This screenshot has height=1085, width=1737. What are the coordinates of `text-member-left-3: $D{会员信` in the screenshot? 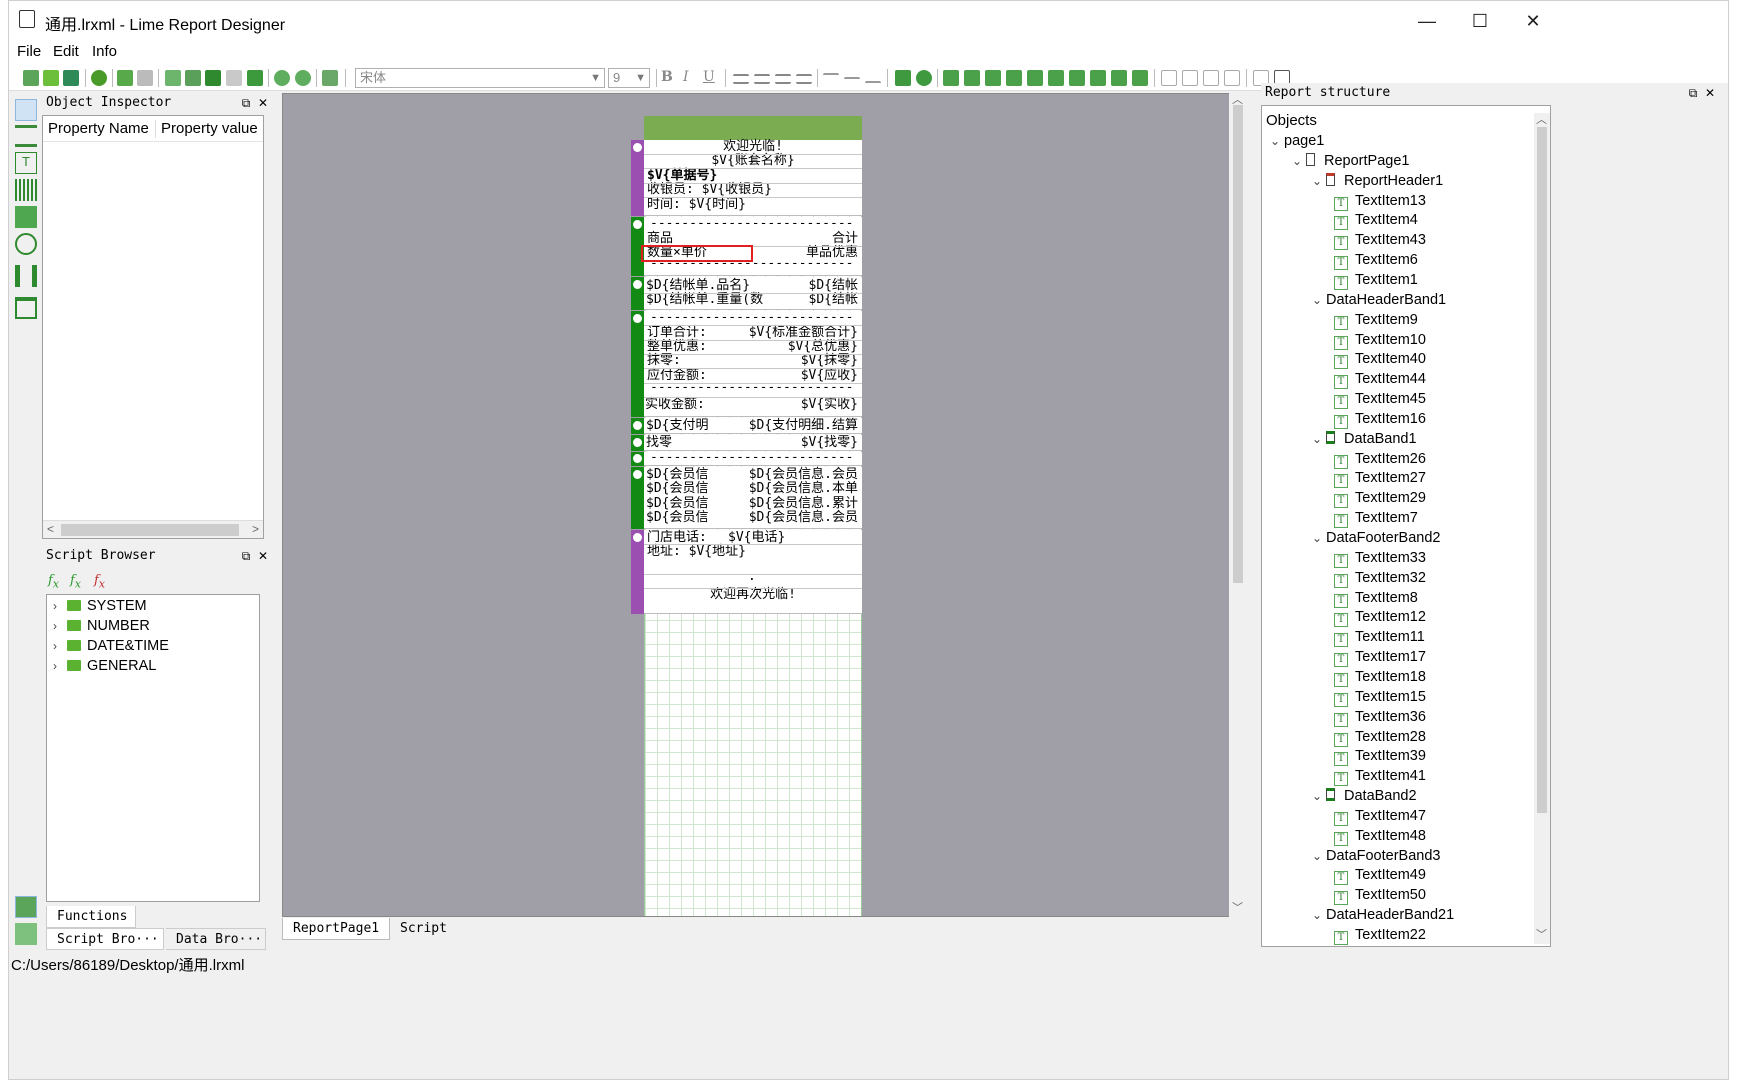 It's located at (677, 504).